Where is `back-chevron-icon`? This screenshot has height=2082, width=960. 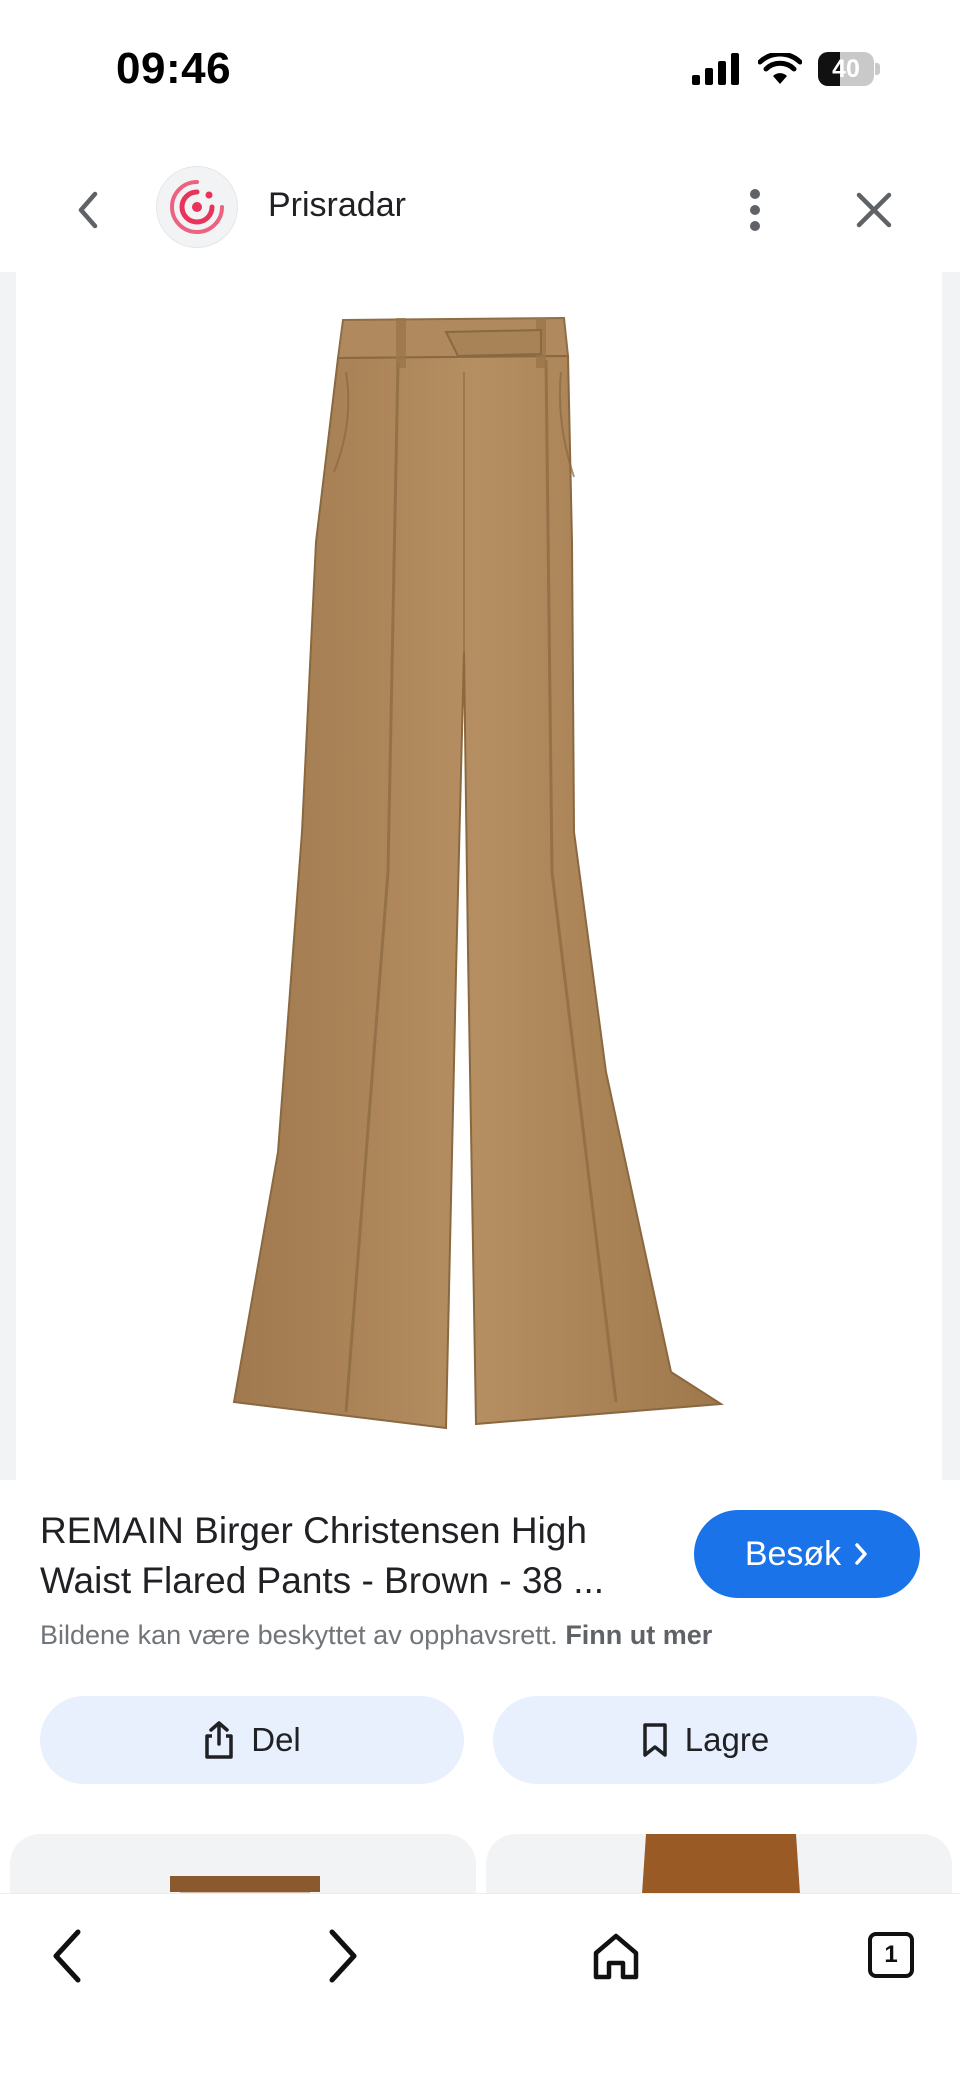
back-chevron-icon is located at coordinates (88, 210).